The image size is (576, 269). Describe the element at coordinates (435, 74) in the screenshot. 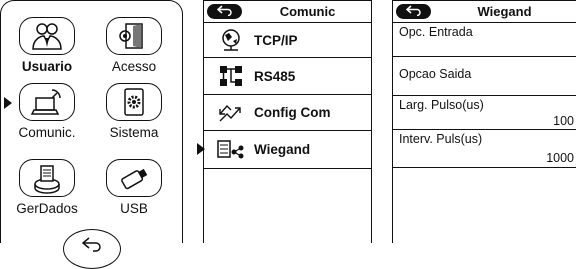

I see `setting-label: Opcao Saida` at that location.